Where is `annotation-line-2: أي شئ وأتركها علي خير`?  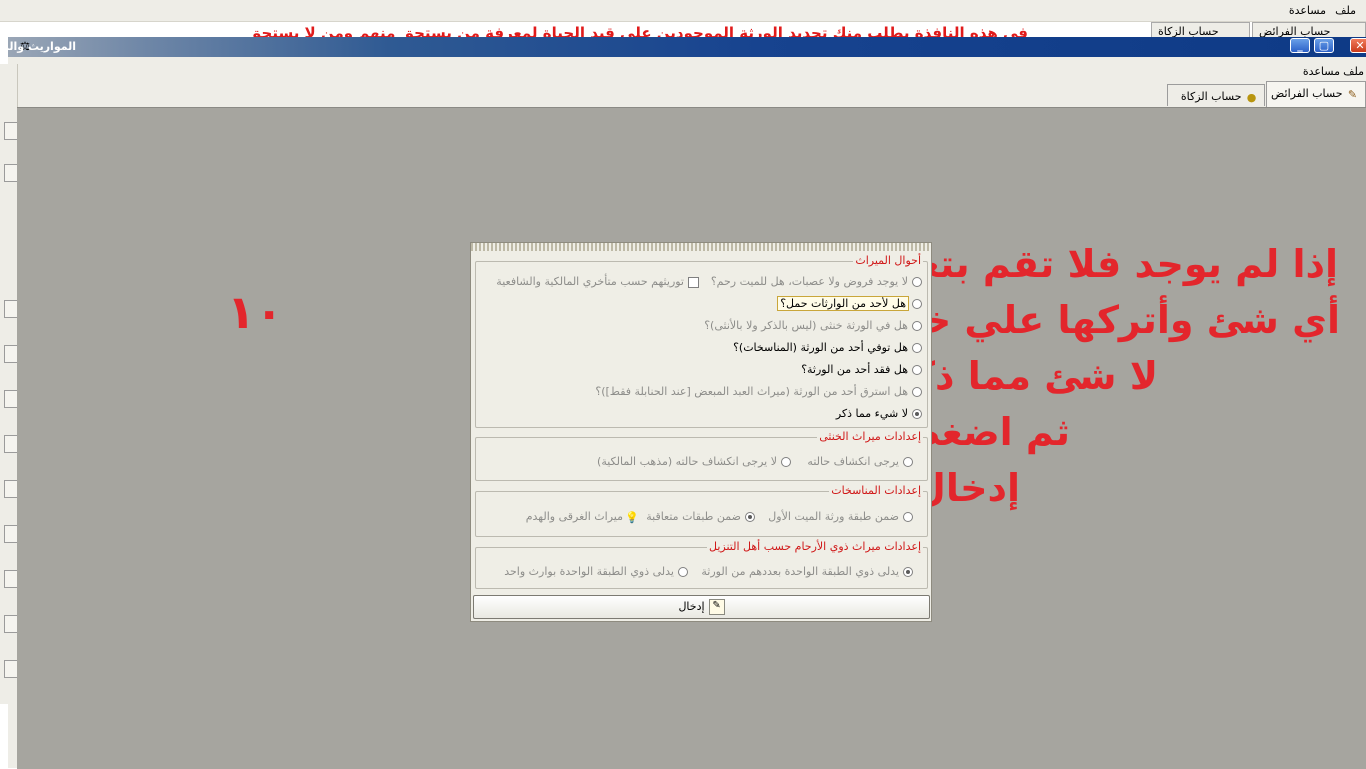
annotation-line-2: أي شئ وأتركها علي خير is located at coordinates (1112, 320).